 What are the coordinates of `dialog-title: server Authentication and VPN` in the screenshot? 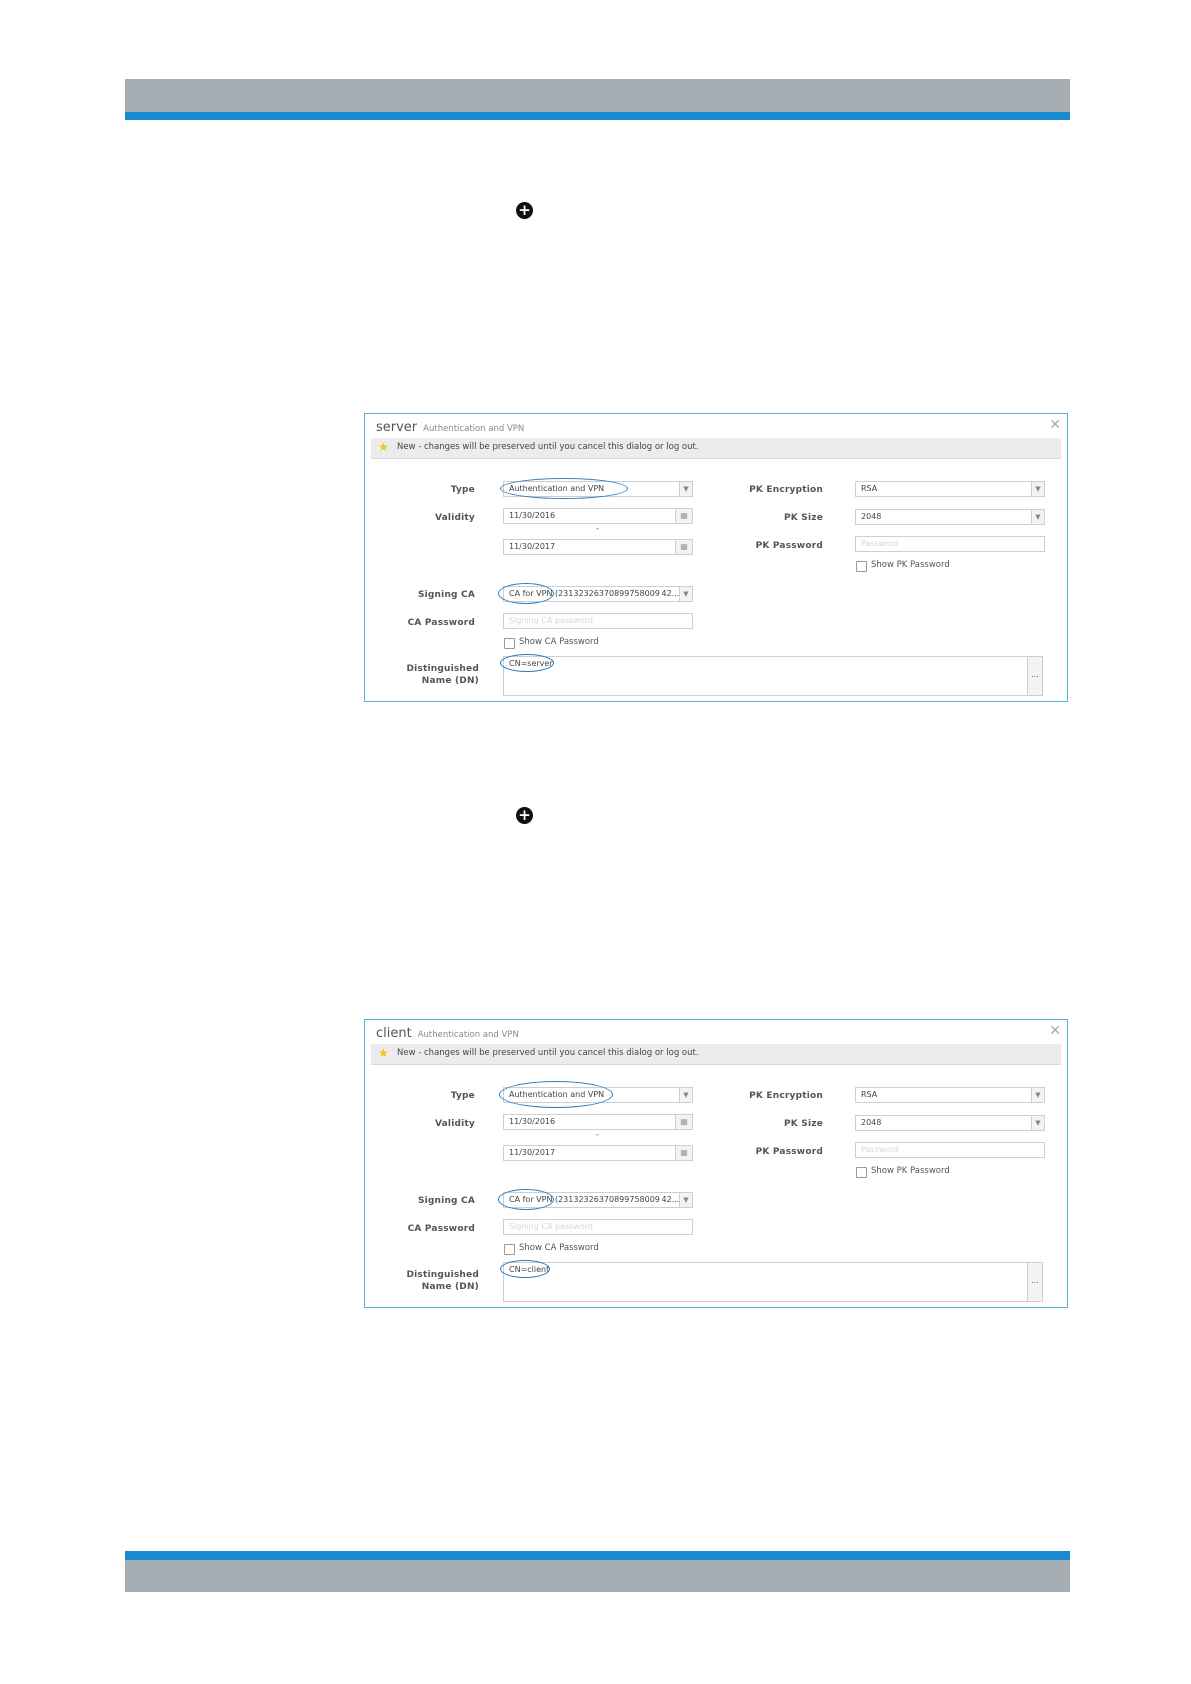 It's located at (450, 427).